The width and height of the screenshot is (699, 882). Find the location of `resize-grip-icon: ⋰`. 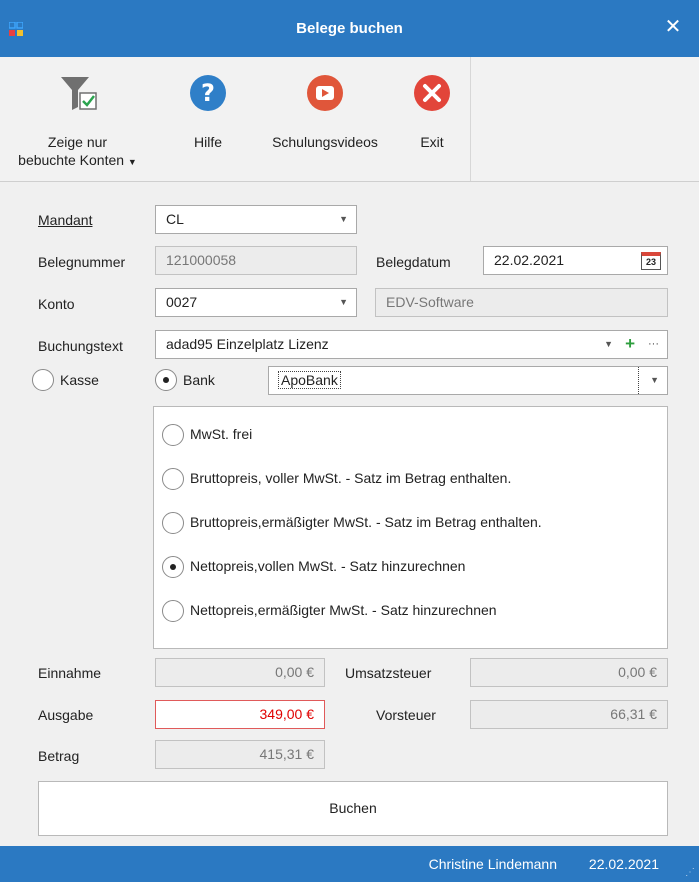

resize-grip-icon: ⋰ is located at coordinates (690, 872).